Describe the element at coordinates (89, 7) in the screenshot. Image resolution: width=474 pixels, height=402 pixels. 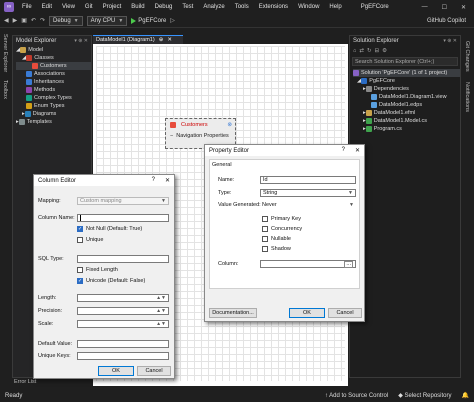
I see `menu-git: Git` at that location.